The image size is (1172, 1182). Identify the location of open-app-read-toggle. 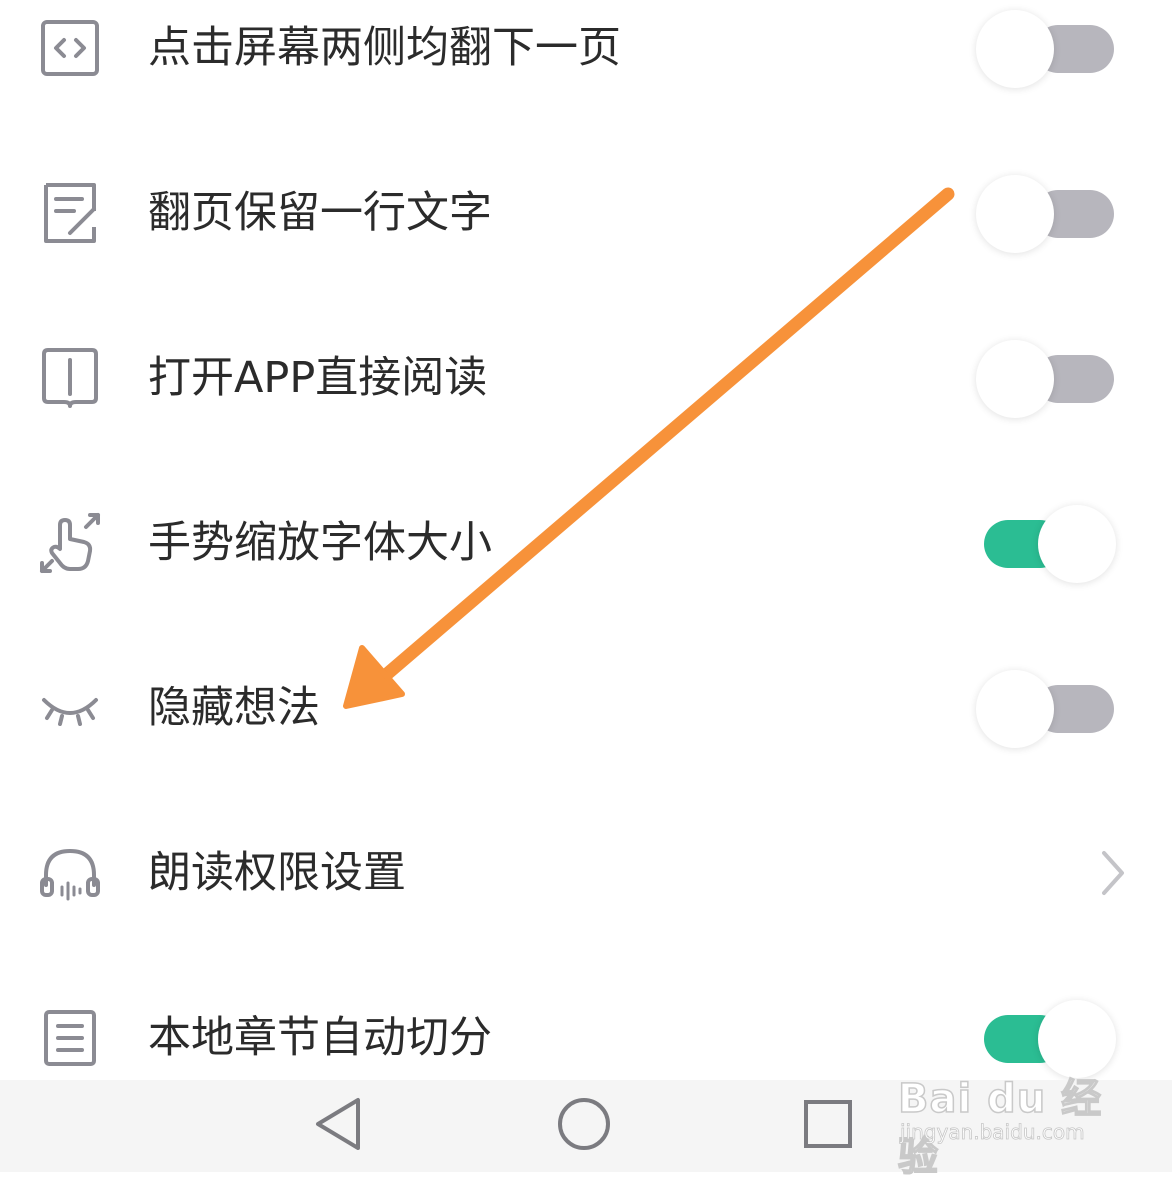
(1047, 379).